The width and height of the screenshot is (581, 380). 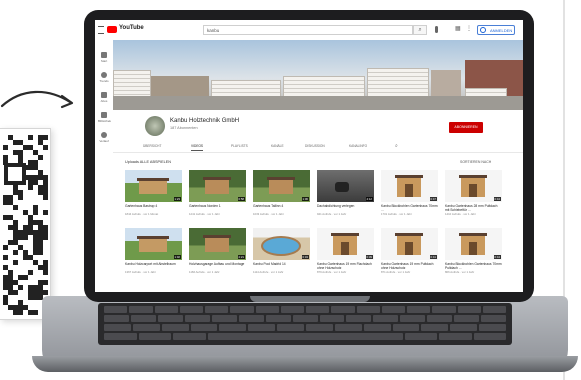 I want to click on video-duration: 4:12, so click(x=369, y=199).